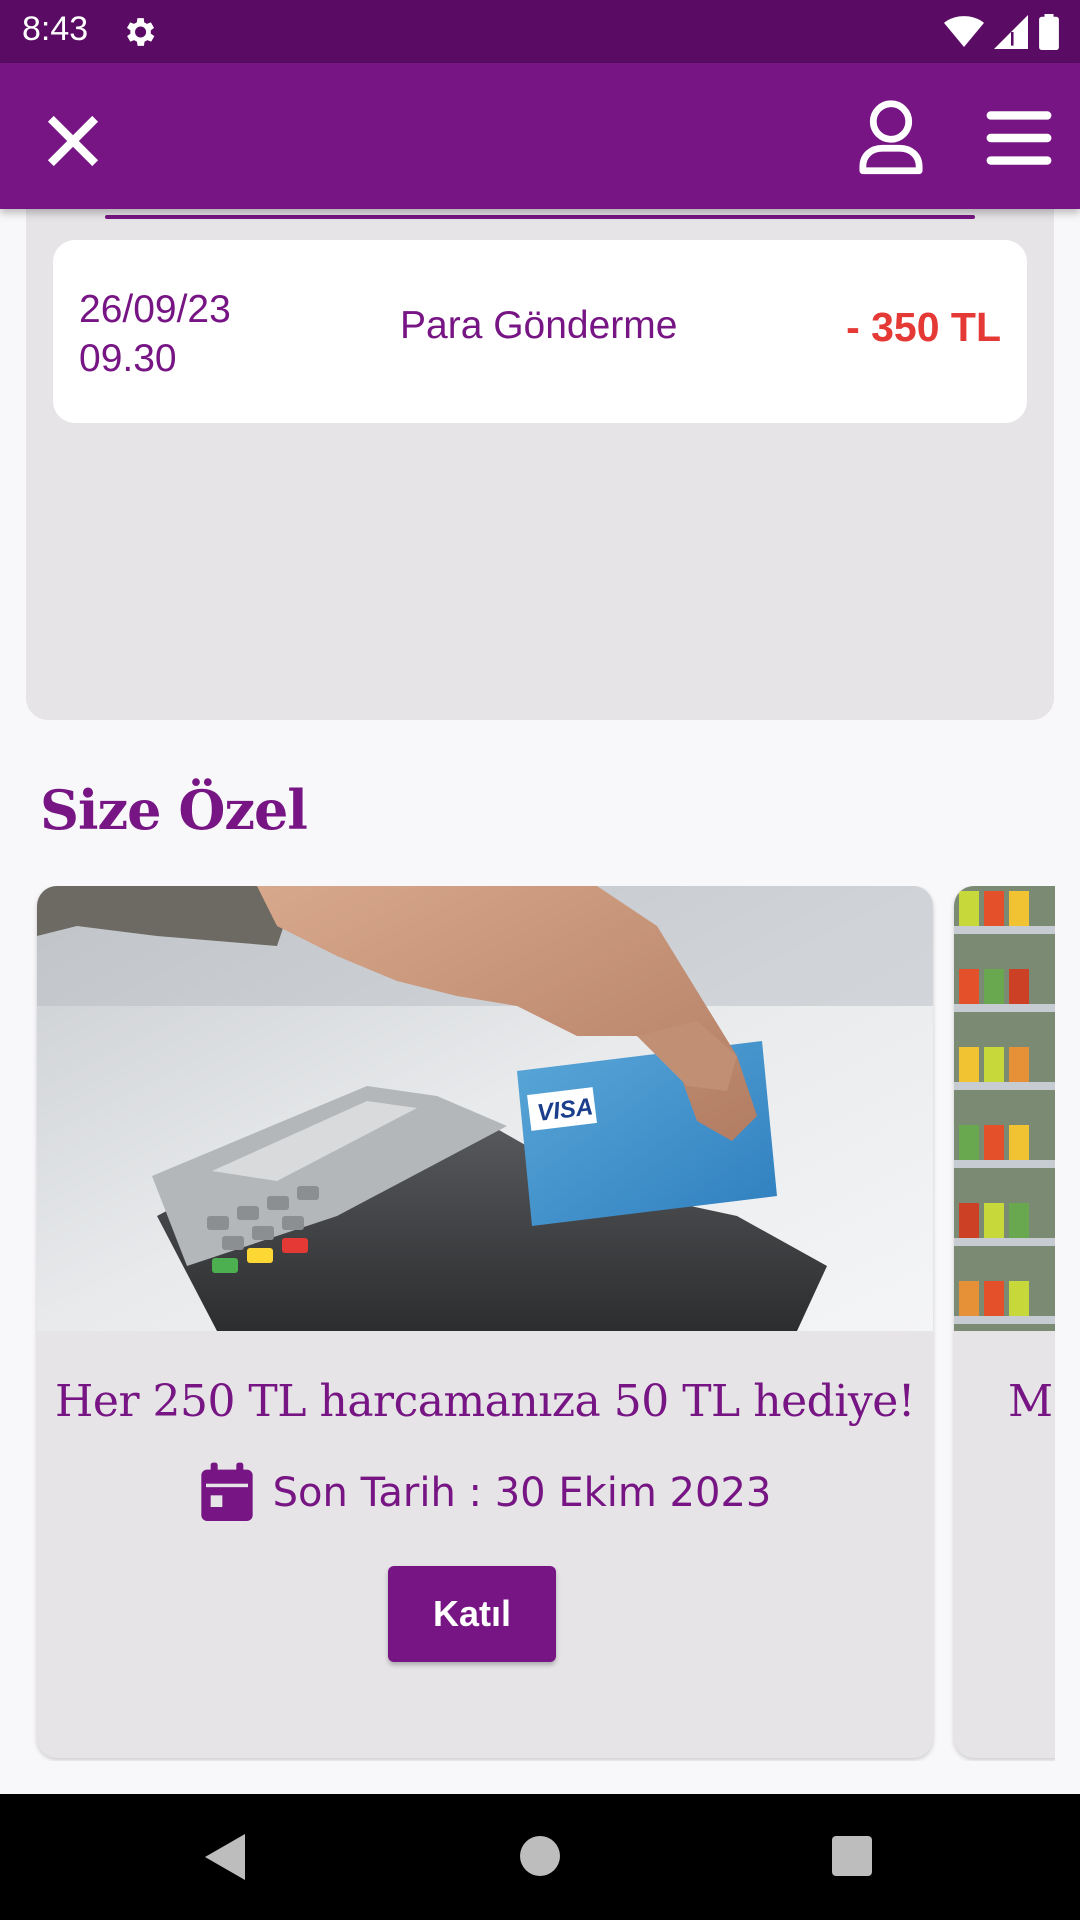 The height and width of the screenshot is (1920, 1080). Describe the element at coordinates (155, 309) in the screenshot. I see `transaction-date: 26/09/23` at that location.